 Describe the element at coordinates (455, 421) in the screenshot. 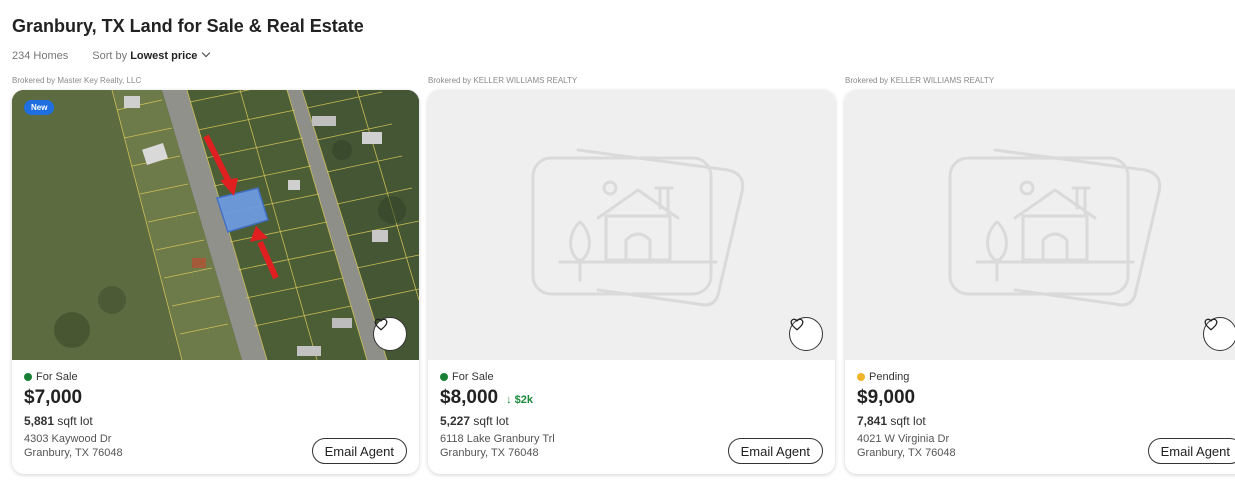

I see `lot-size-value: 5,227` at that location.